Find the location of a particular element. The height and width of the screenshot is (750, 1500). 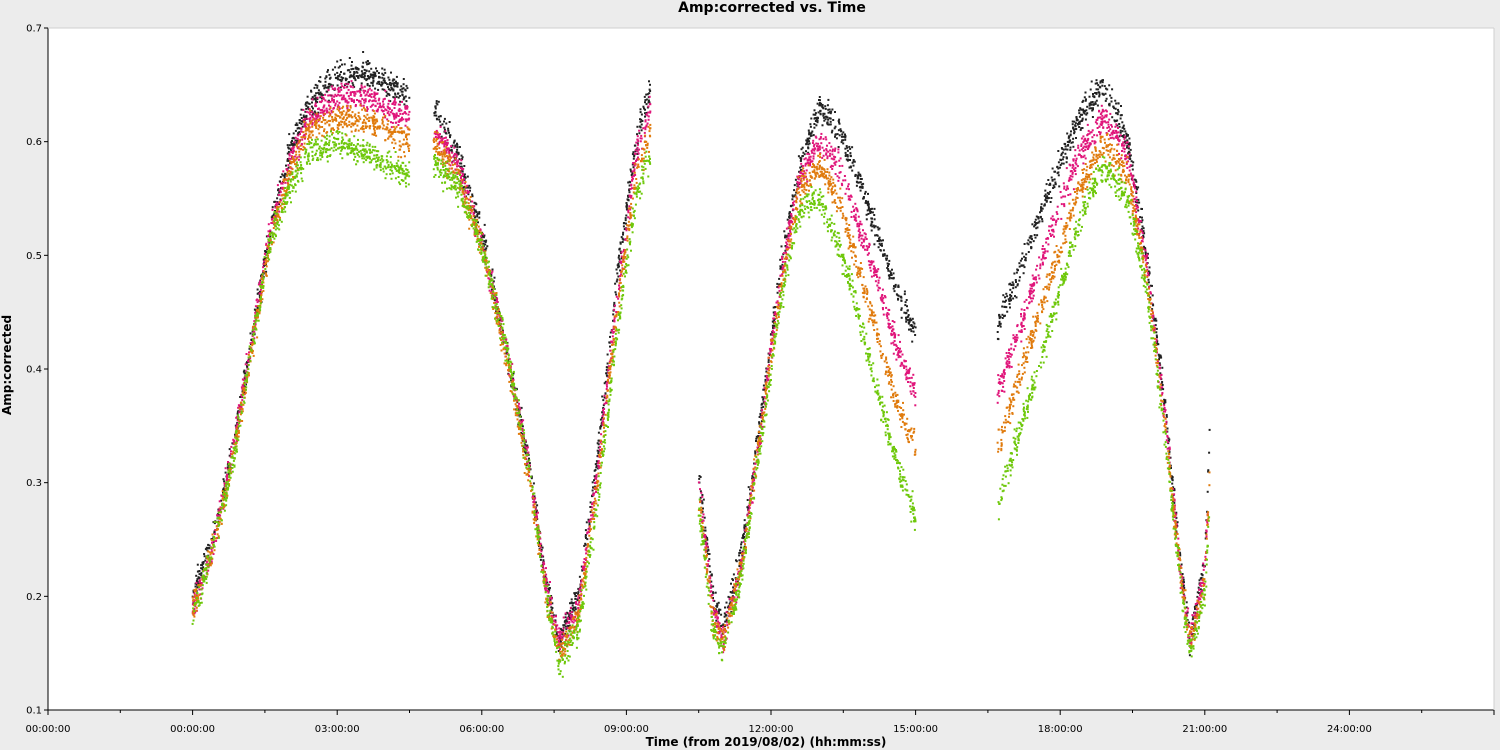

x-tick-label: 03:00:00 is located at coordinates (337, 729).